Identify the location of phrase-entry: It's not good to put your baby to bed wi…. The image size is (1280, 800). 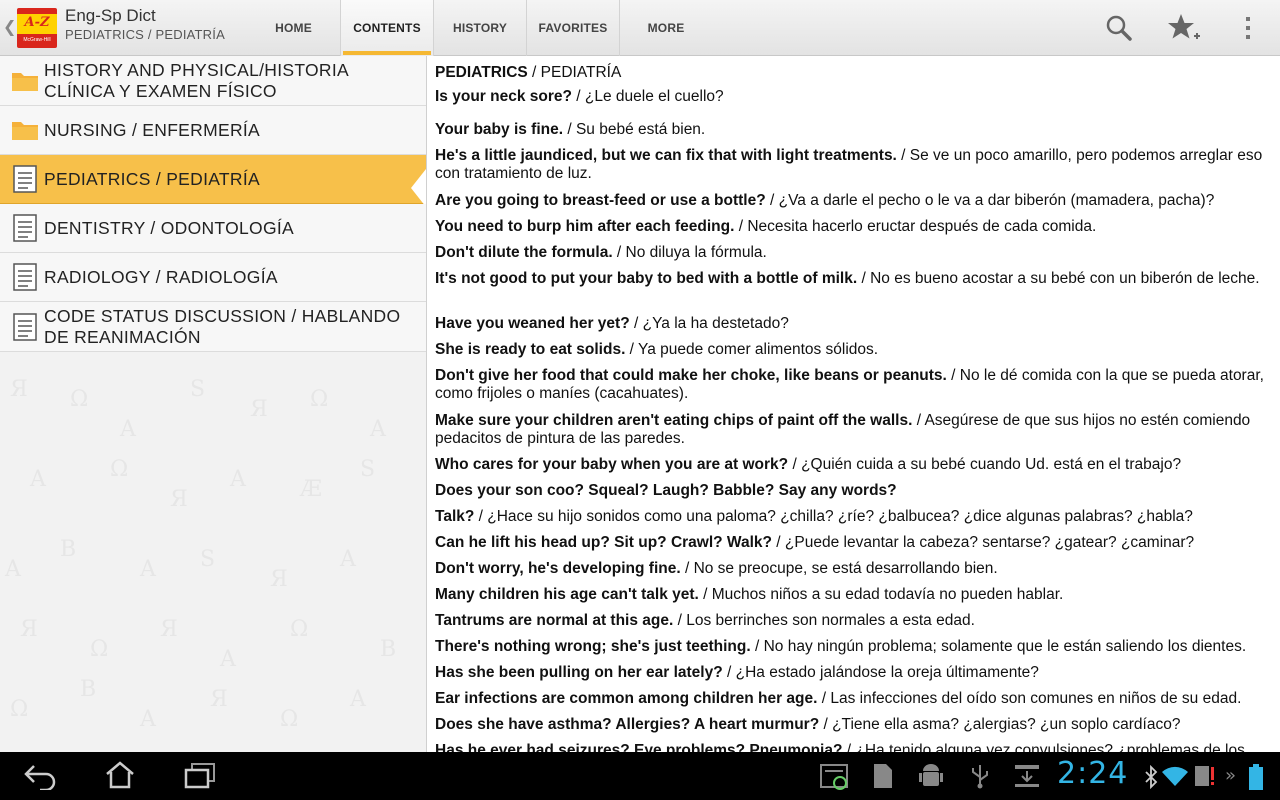
(855, 279).